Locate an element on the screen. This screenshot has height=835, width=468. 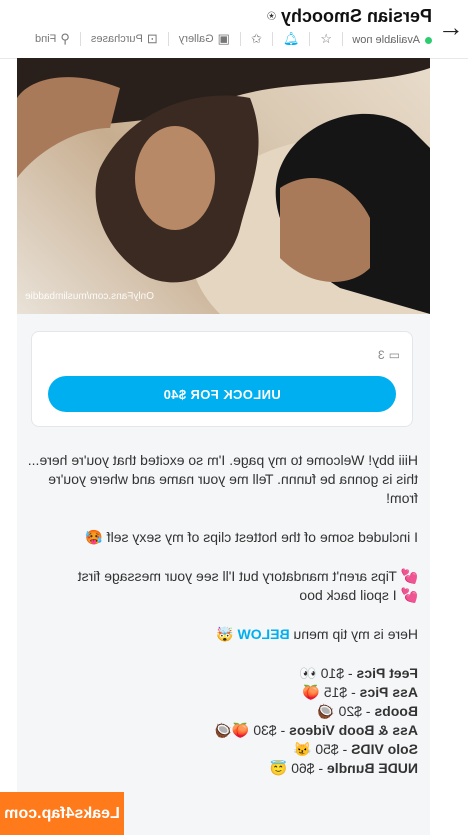
gallery-label: Gallery is located at coordinates (196, 39).